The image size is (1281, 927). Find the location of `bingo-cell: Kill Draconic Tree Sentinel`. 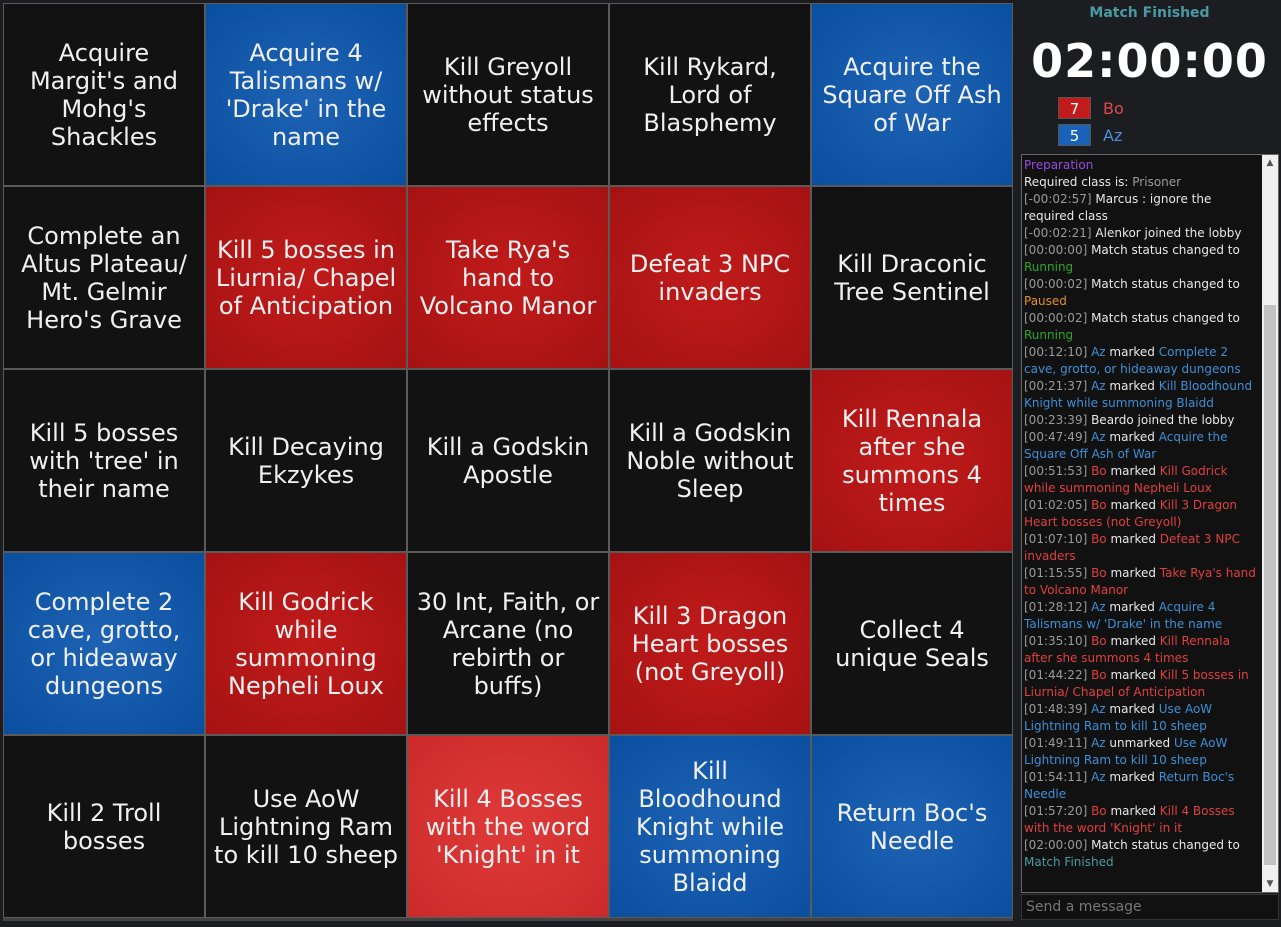

bingo-cell: Kill Draconic Tree Sentinel is located at coordinates (912, 277).